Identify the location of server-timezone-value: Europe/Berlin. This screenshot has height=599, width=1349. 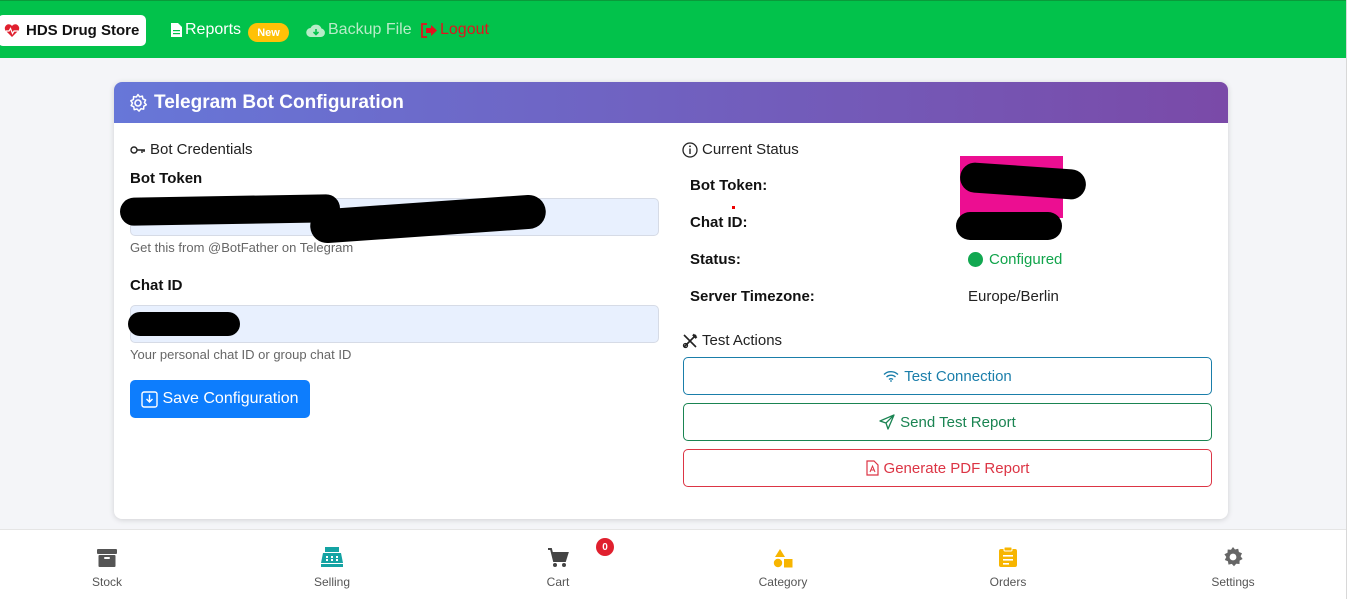
(1013, 296).